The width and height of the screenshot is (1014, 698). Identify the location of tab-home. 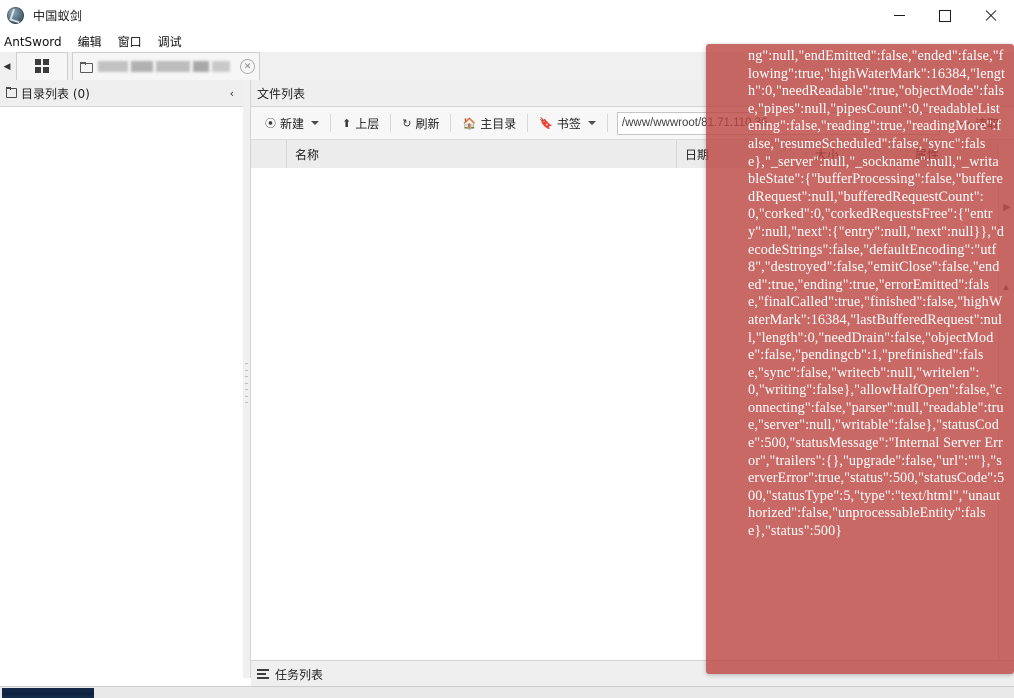
(42, 66).